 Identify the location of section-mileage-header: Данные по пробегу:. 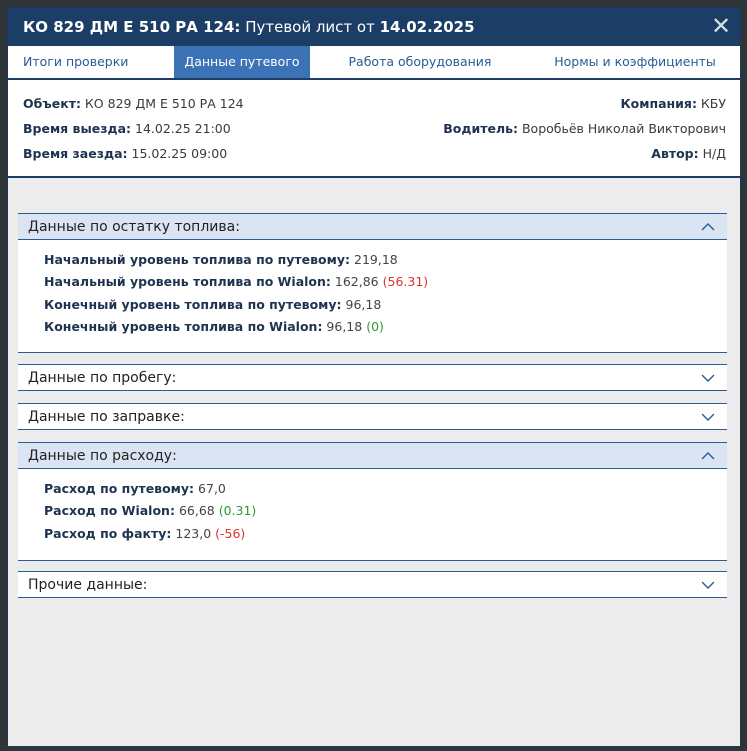
(372, 377).